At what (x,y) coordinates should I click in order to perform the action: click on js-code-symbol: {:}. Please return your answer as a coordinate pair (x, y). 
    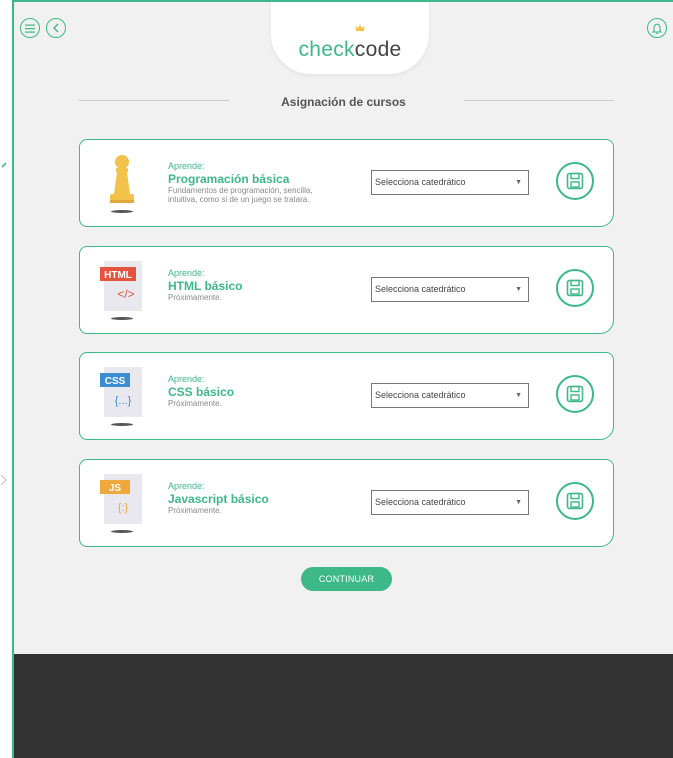
    Looking at the image, I should click on (123, 508).